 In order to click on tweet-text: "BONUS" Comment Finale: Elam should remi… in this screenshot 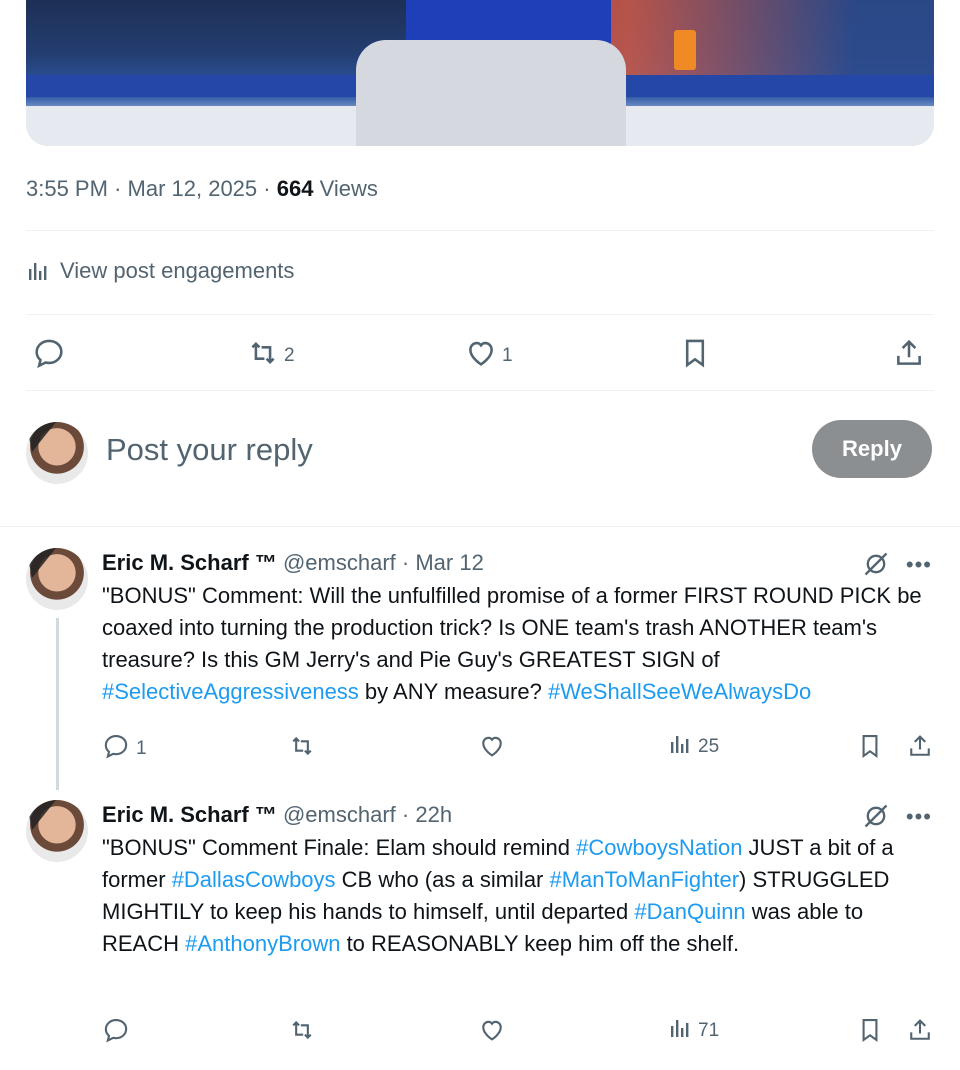, I will do `click(522, 896)`.